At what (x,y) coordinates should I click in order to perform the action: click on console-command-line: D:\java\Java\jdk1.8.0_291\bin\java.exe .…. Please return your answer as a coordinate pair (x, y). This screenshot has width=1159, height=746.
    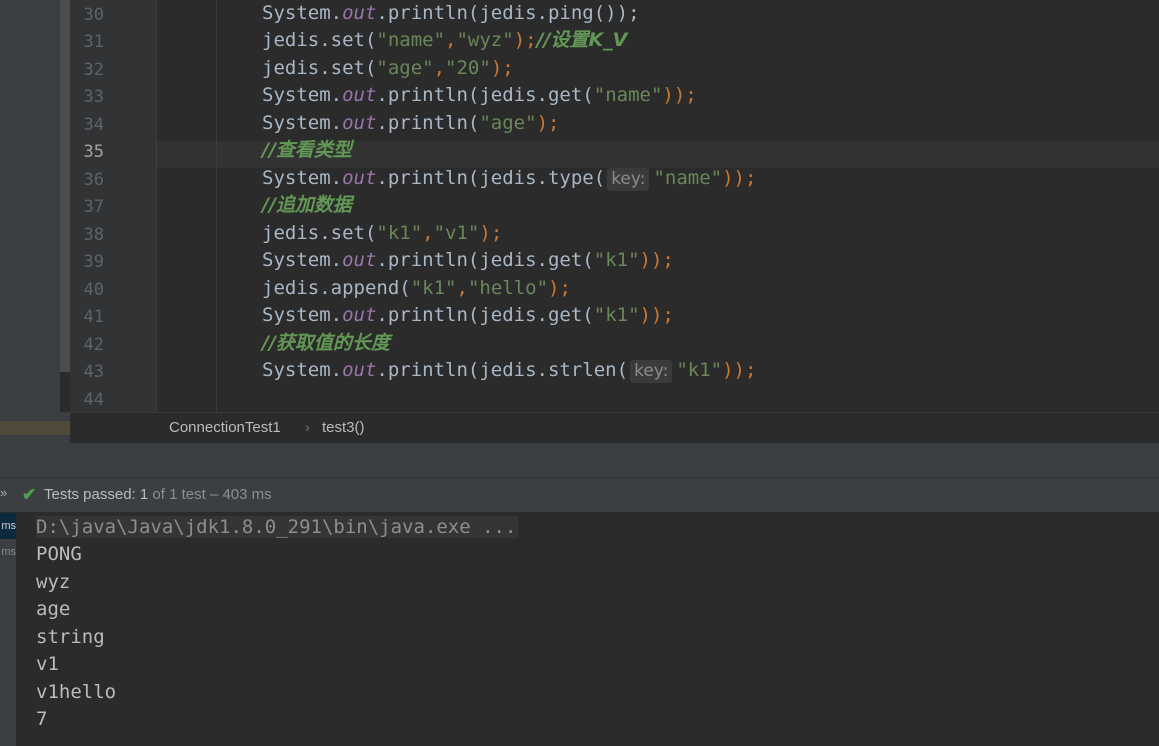
    Looking at the image, I should click on (277, 527).